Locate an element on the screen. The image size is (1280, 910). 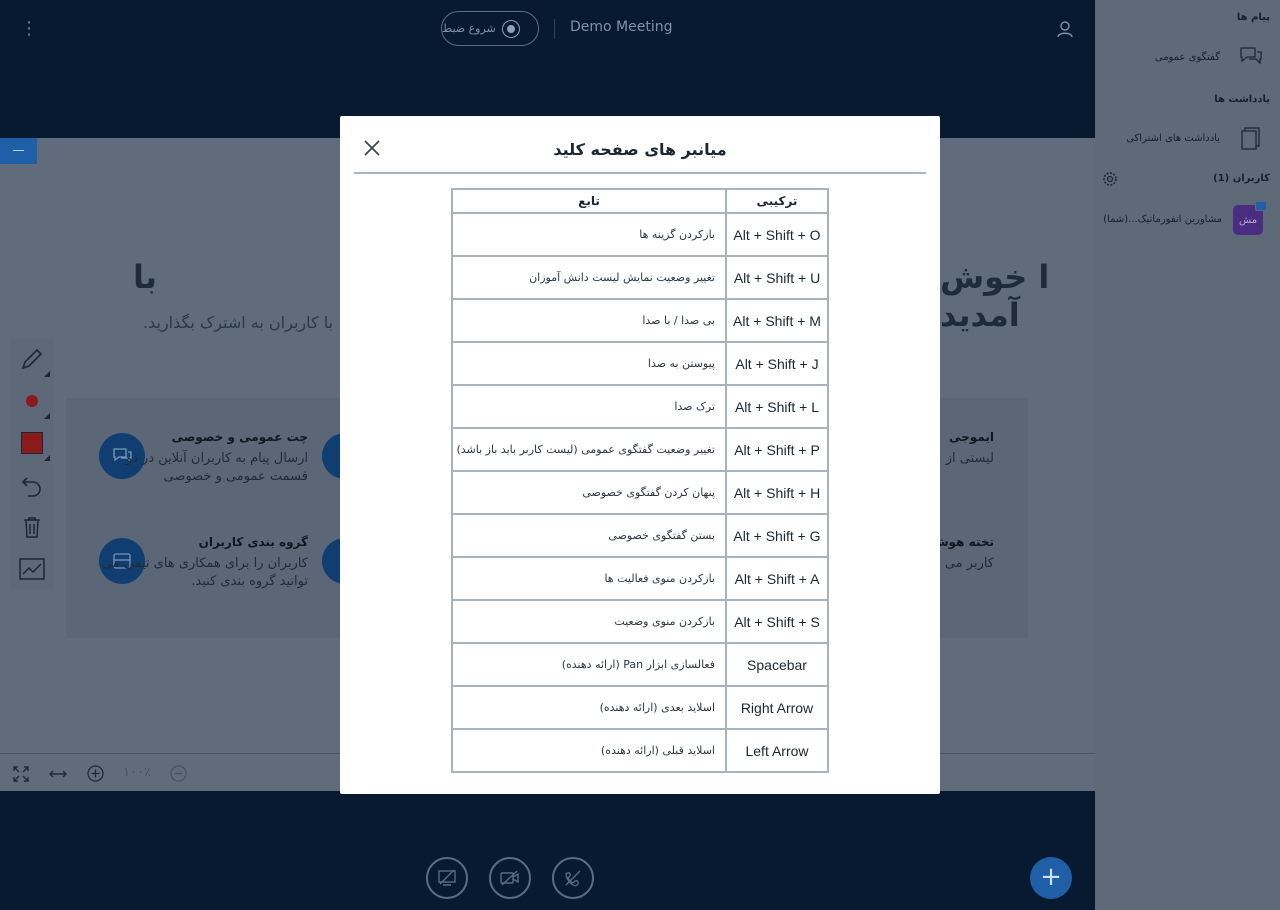
table-row: Alt + Shift + G بستن گفتگوی خصوصی is located at coordinates (640, 535).